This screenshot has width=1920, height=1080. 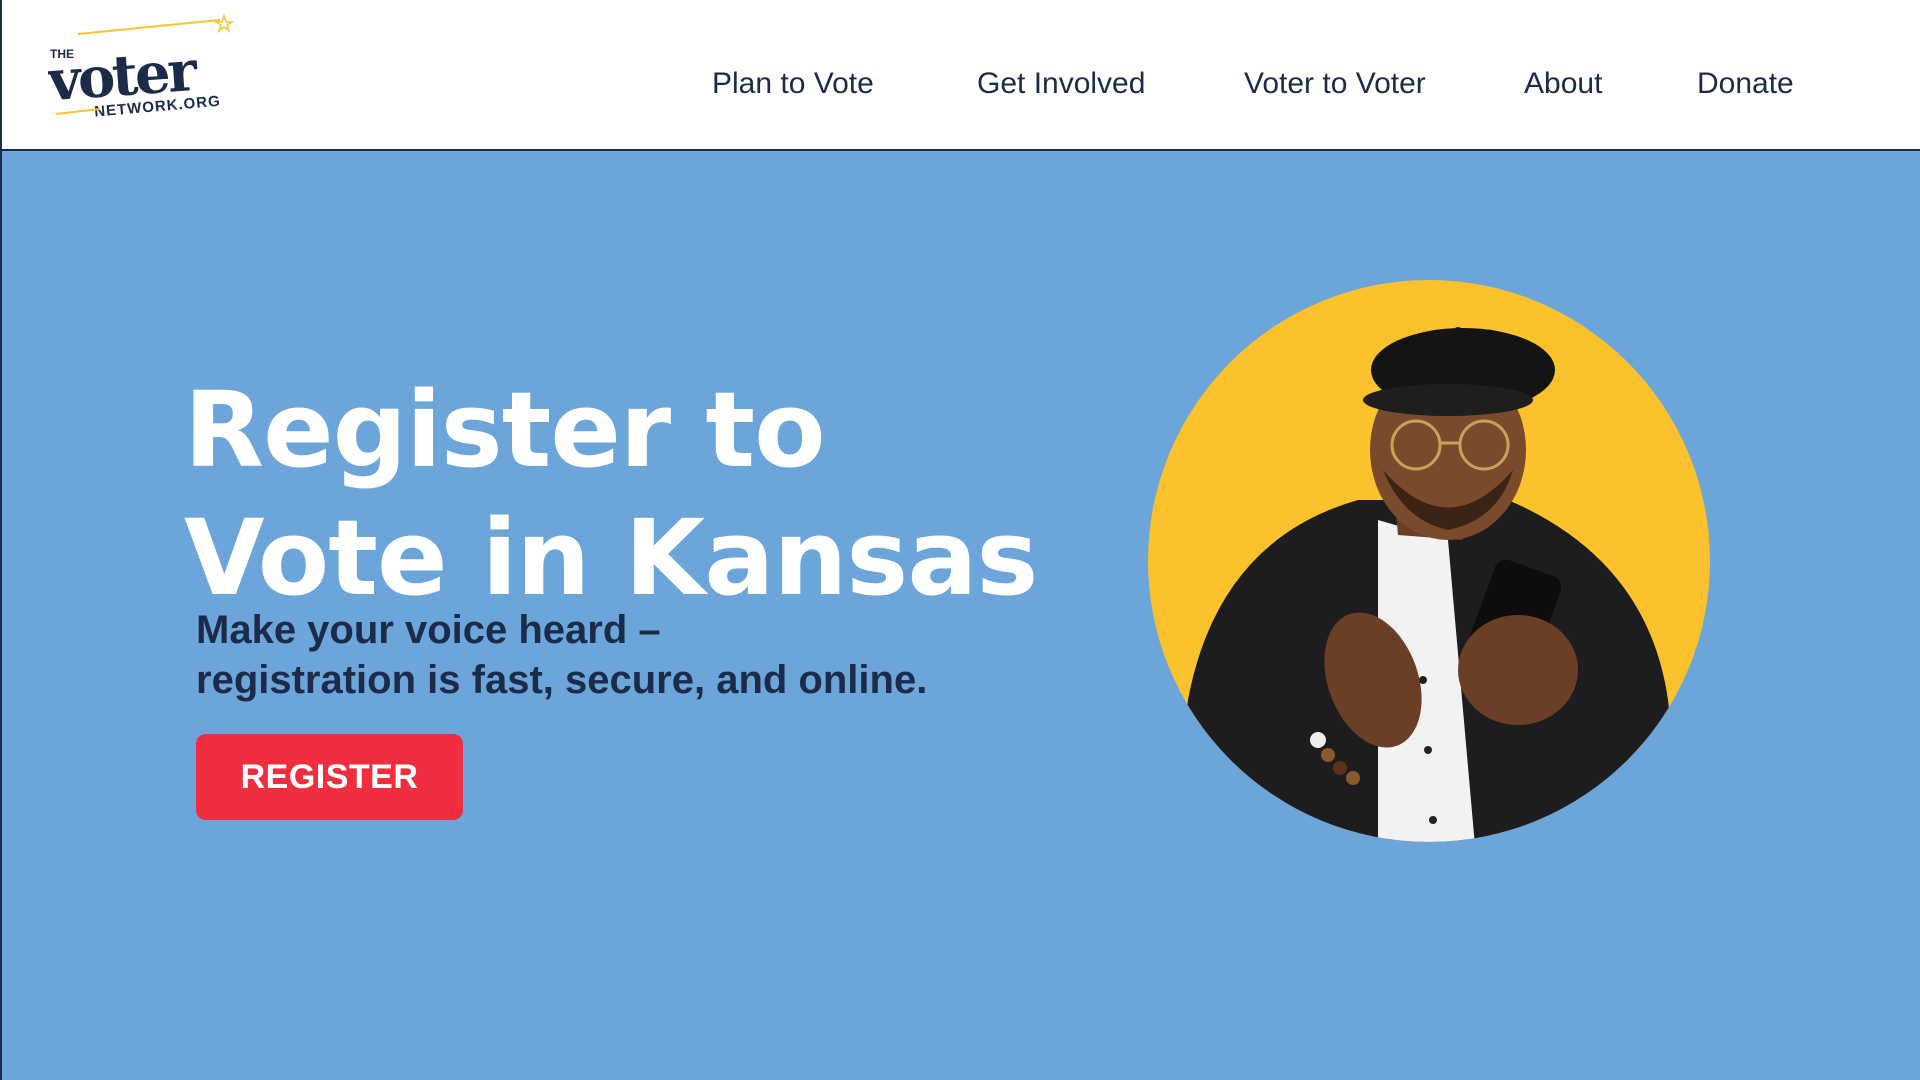 I want to click on hero-title: Register to Vote in Kansas, so click(x=634, y=494).